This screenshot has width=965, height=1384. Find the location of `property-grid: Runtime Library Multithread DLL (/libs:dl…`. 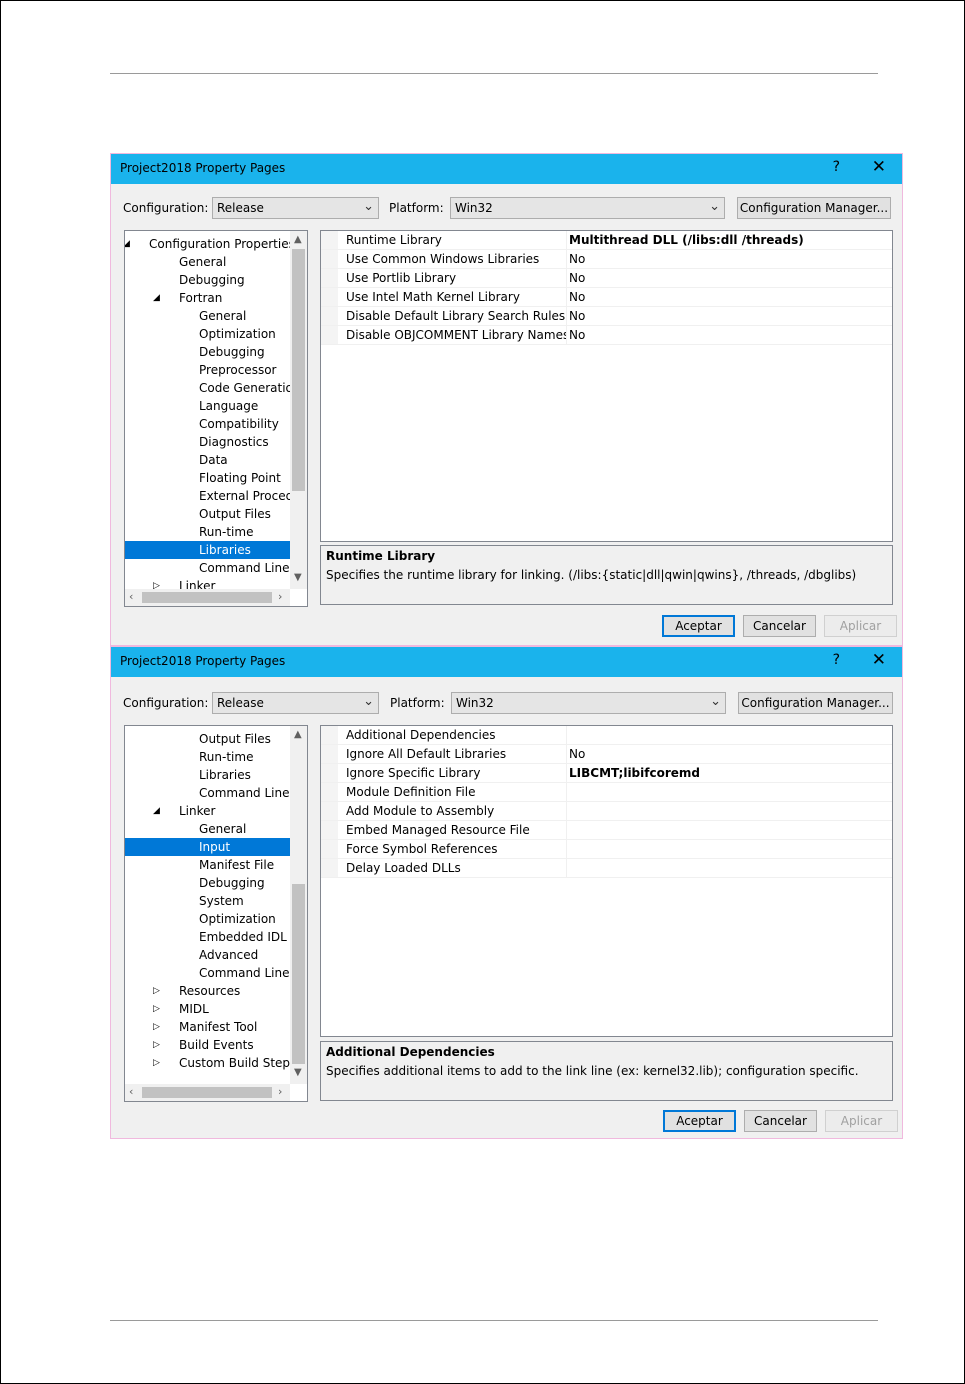

property-grid: Runtime Library Multithread DLL (/libs:dl… is located at coordinates (606, 386).